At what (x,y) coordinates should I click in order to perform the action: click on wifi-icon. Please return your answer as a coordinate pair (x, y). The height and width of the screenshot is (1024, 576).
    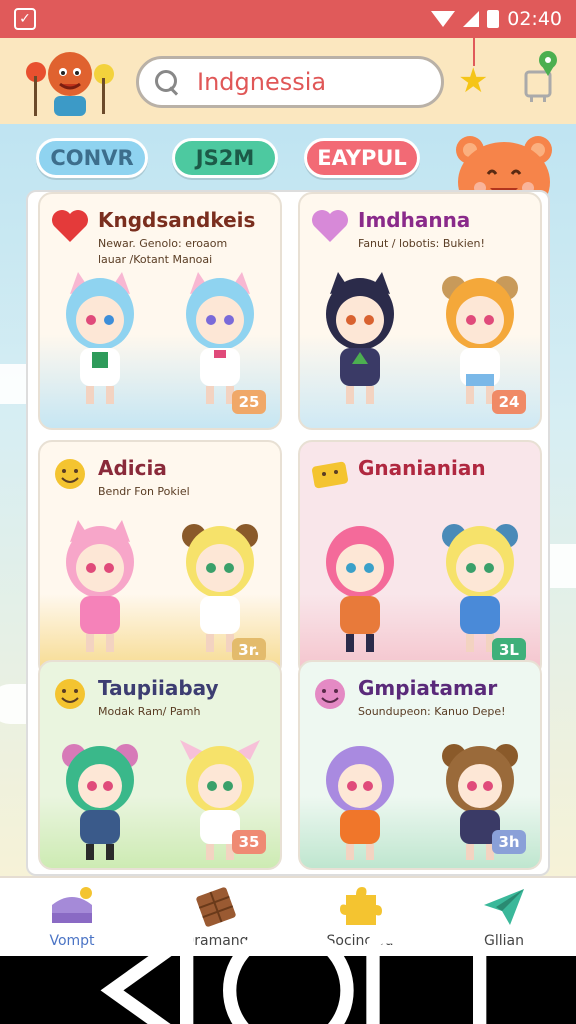
    Looking at the image, I should click on (443, 19).